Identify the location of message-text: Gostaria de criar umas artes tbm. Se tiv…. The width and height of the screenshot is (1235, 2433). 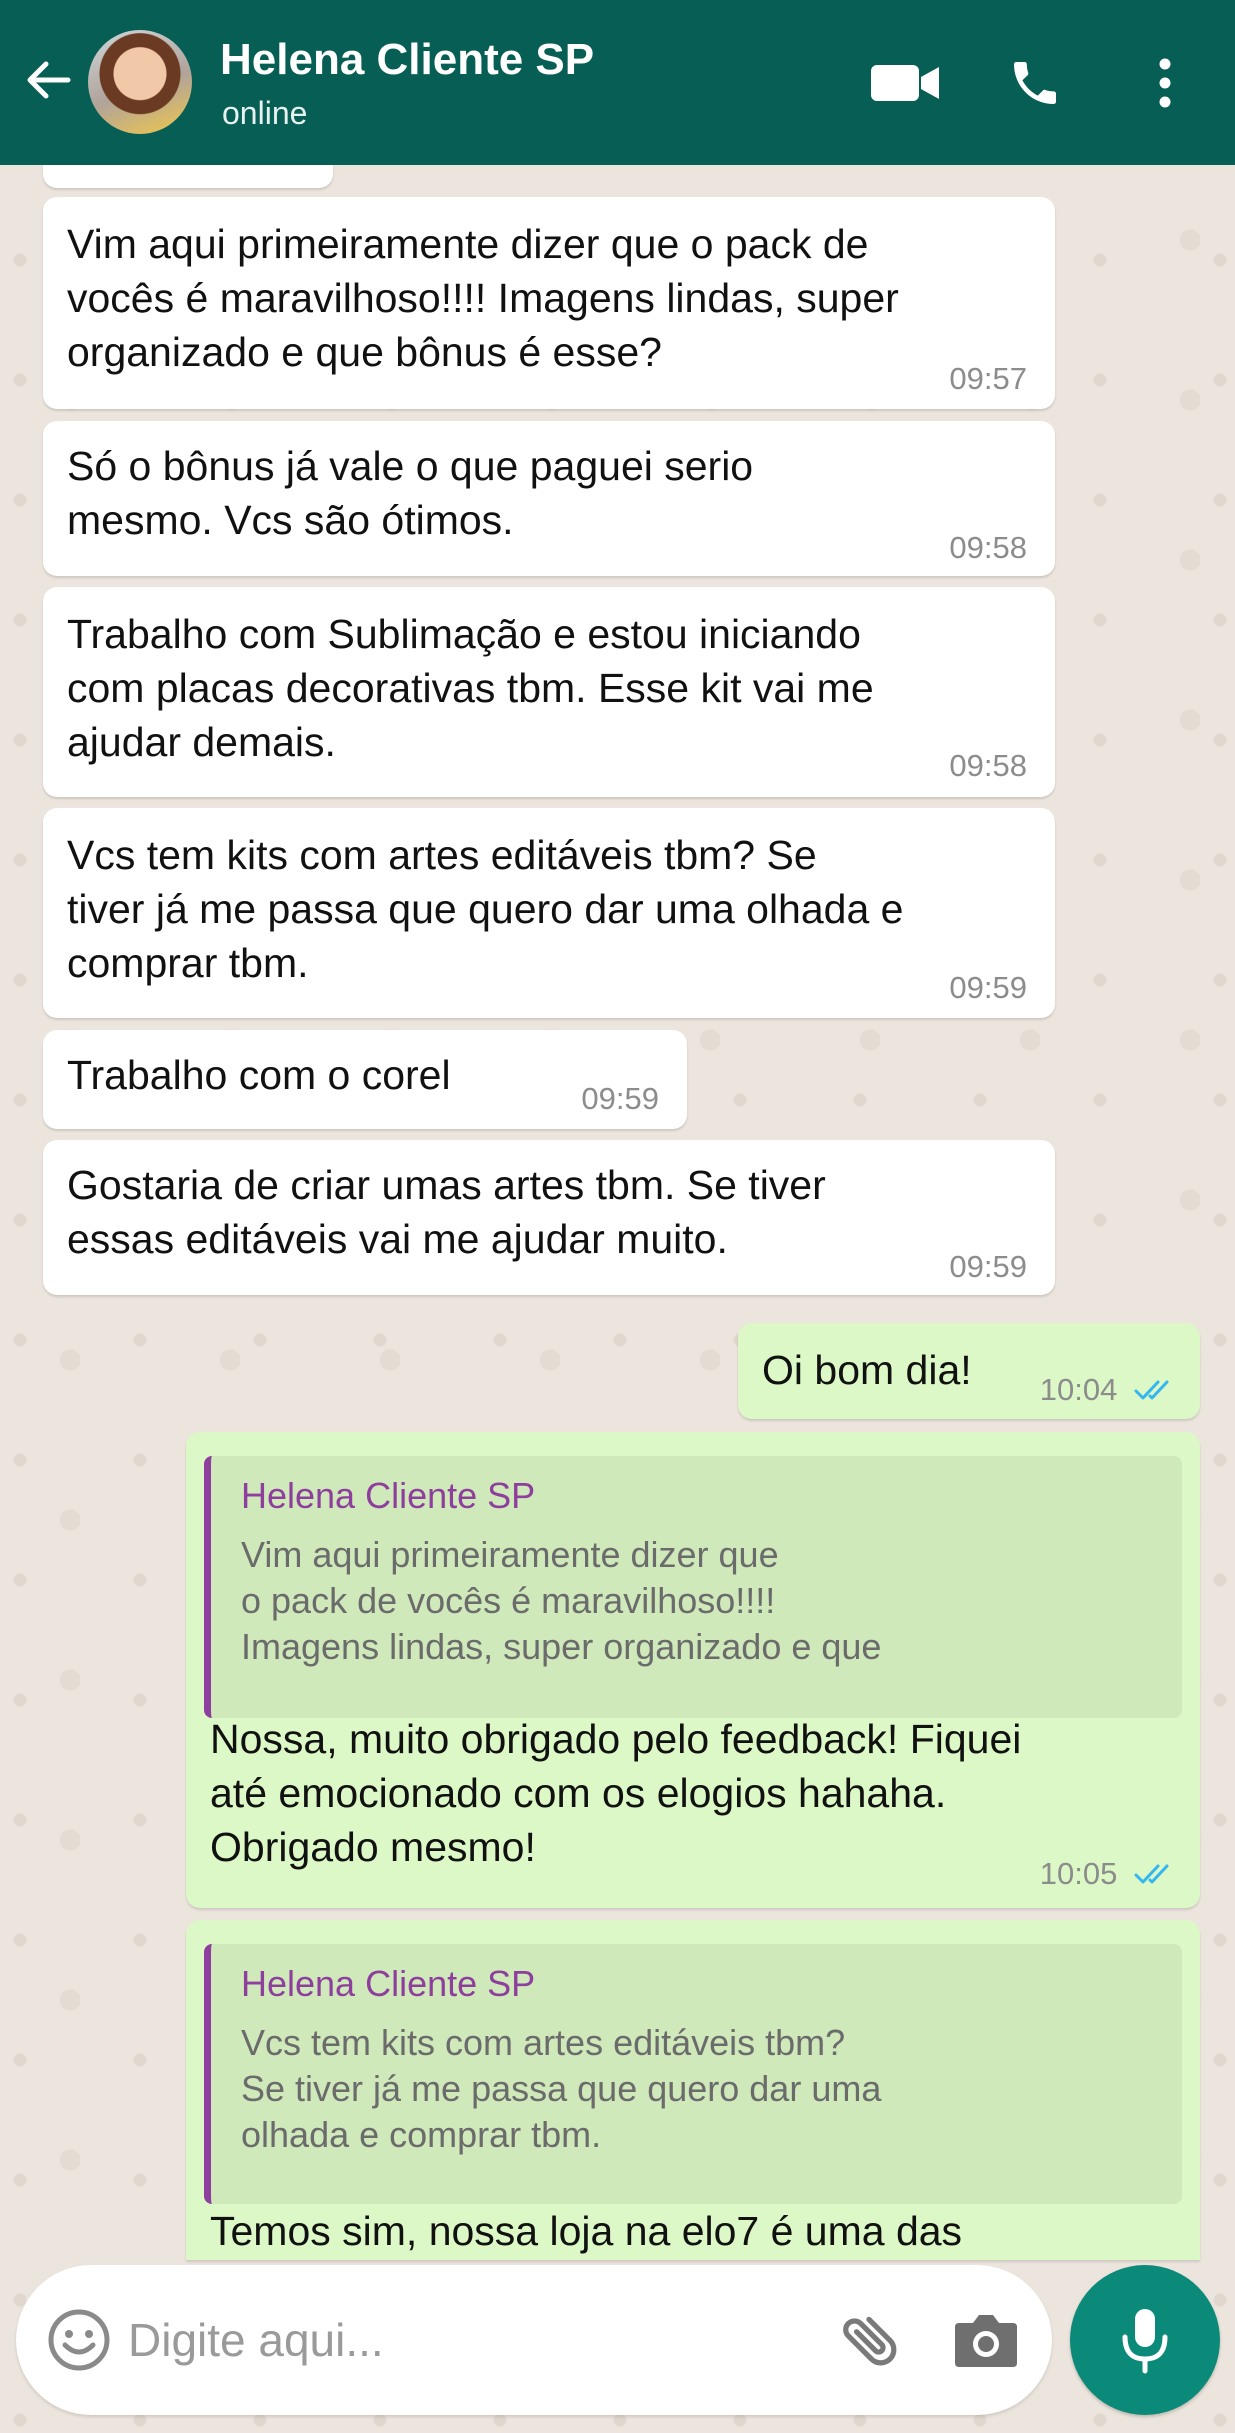
(446, 1212).